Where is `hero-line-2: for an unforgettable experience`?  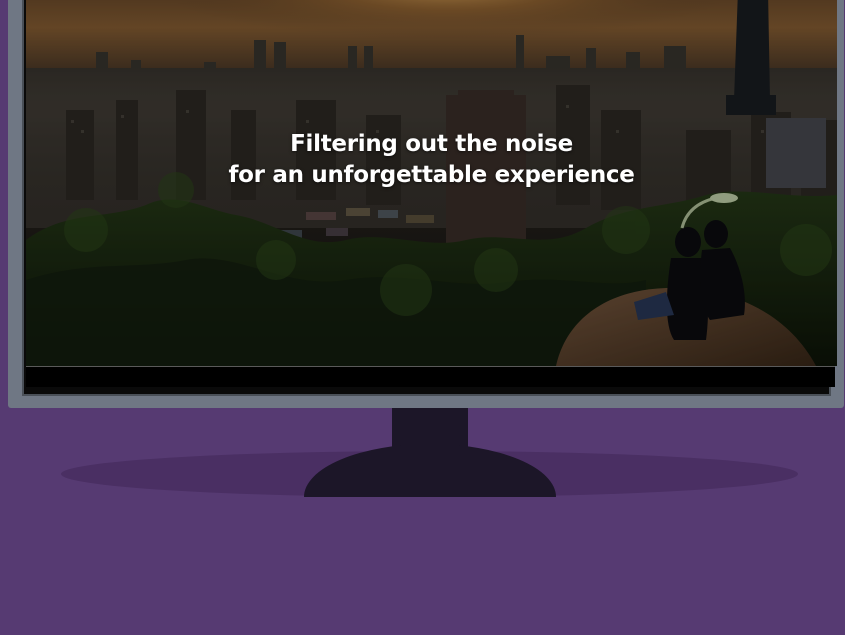 hero-line-2: for an unforgettable experience is located at coordinates (431, 175).